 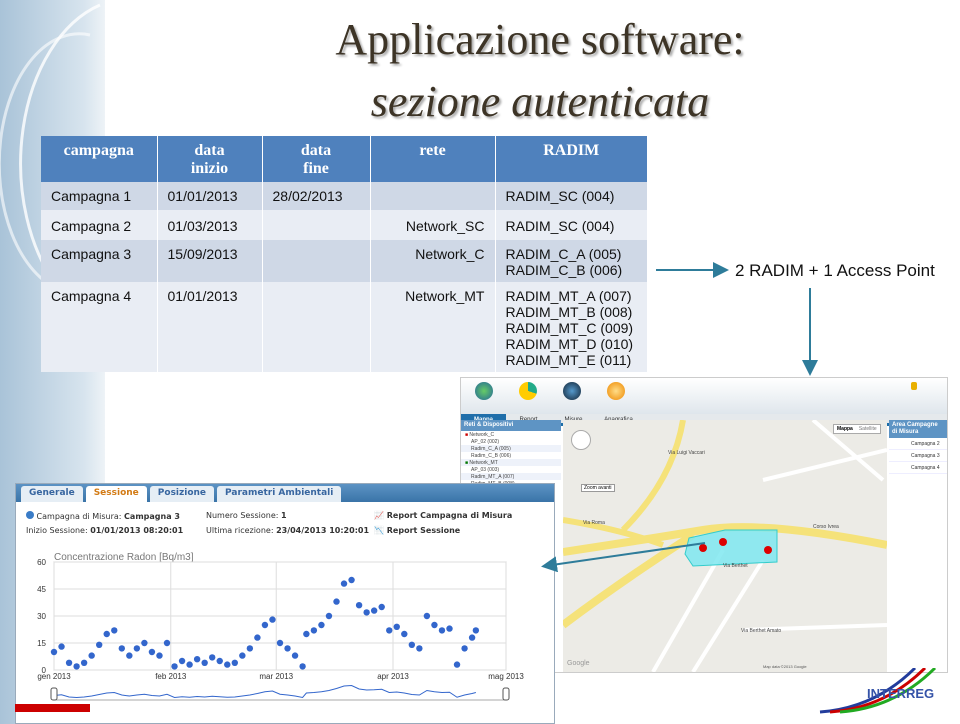 I want to click on interreg-logo: INTERREG, so click(x=882, y=692).